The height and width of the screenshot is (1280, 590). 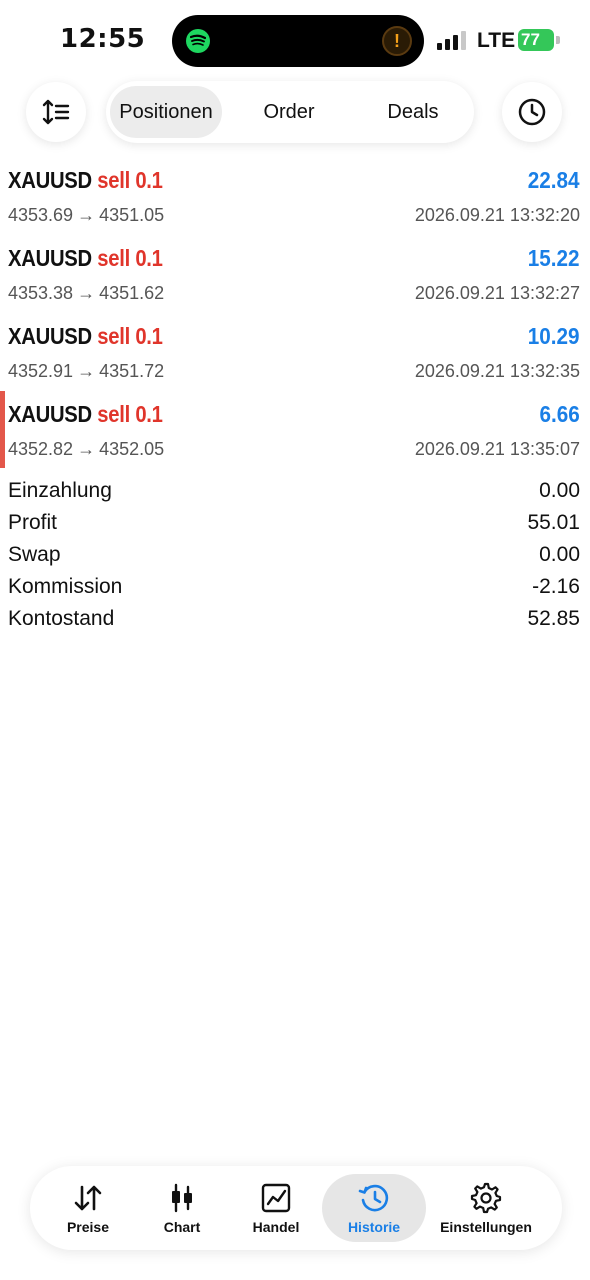 I want to click on deal-prices: 4352.82 → 4352.05, so click(x=86, y=449).